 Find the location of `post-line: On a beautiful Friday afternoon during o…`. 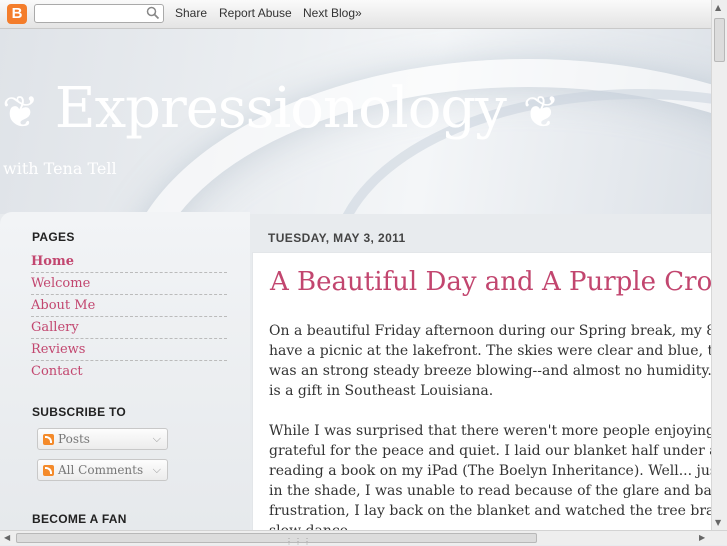

post-line: On a beautiful Friday afternoon during o… is located at coordinates (490, 331).